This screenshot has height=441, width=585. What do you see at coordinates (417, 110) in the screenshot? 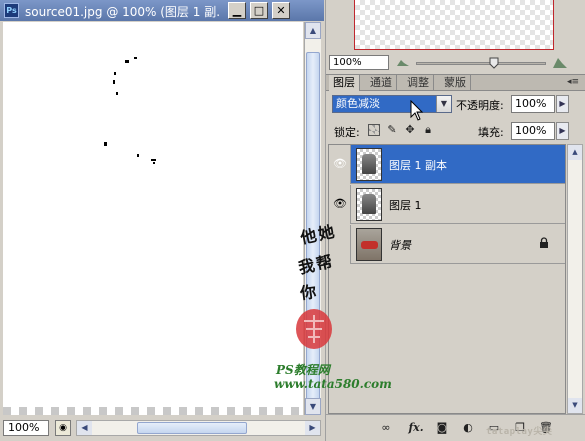
I see `mouse-cursor-icon` at bounding box center [417, 110].